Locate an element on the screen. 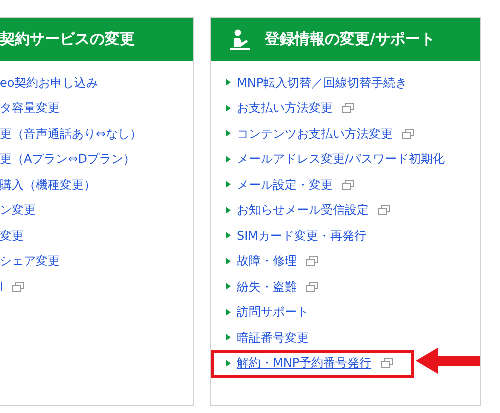 The height and width of the screenshot is (413, 500). panel-title: 契約サービスの変更 is located at coordinates (67, 39).